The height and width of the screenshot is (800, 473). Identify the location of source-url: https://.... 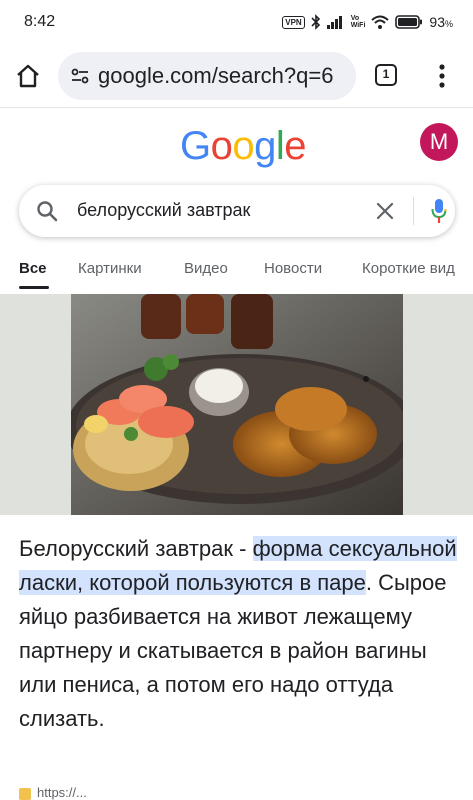
(62, 792).